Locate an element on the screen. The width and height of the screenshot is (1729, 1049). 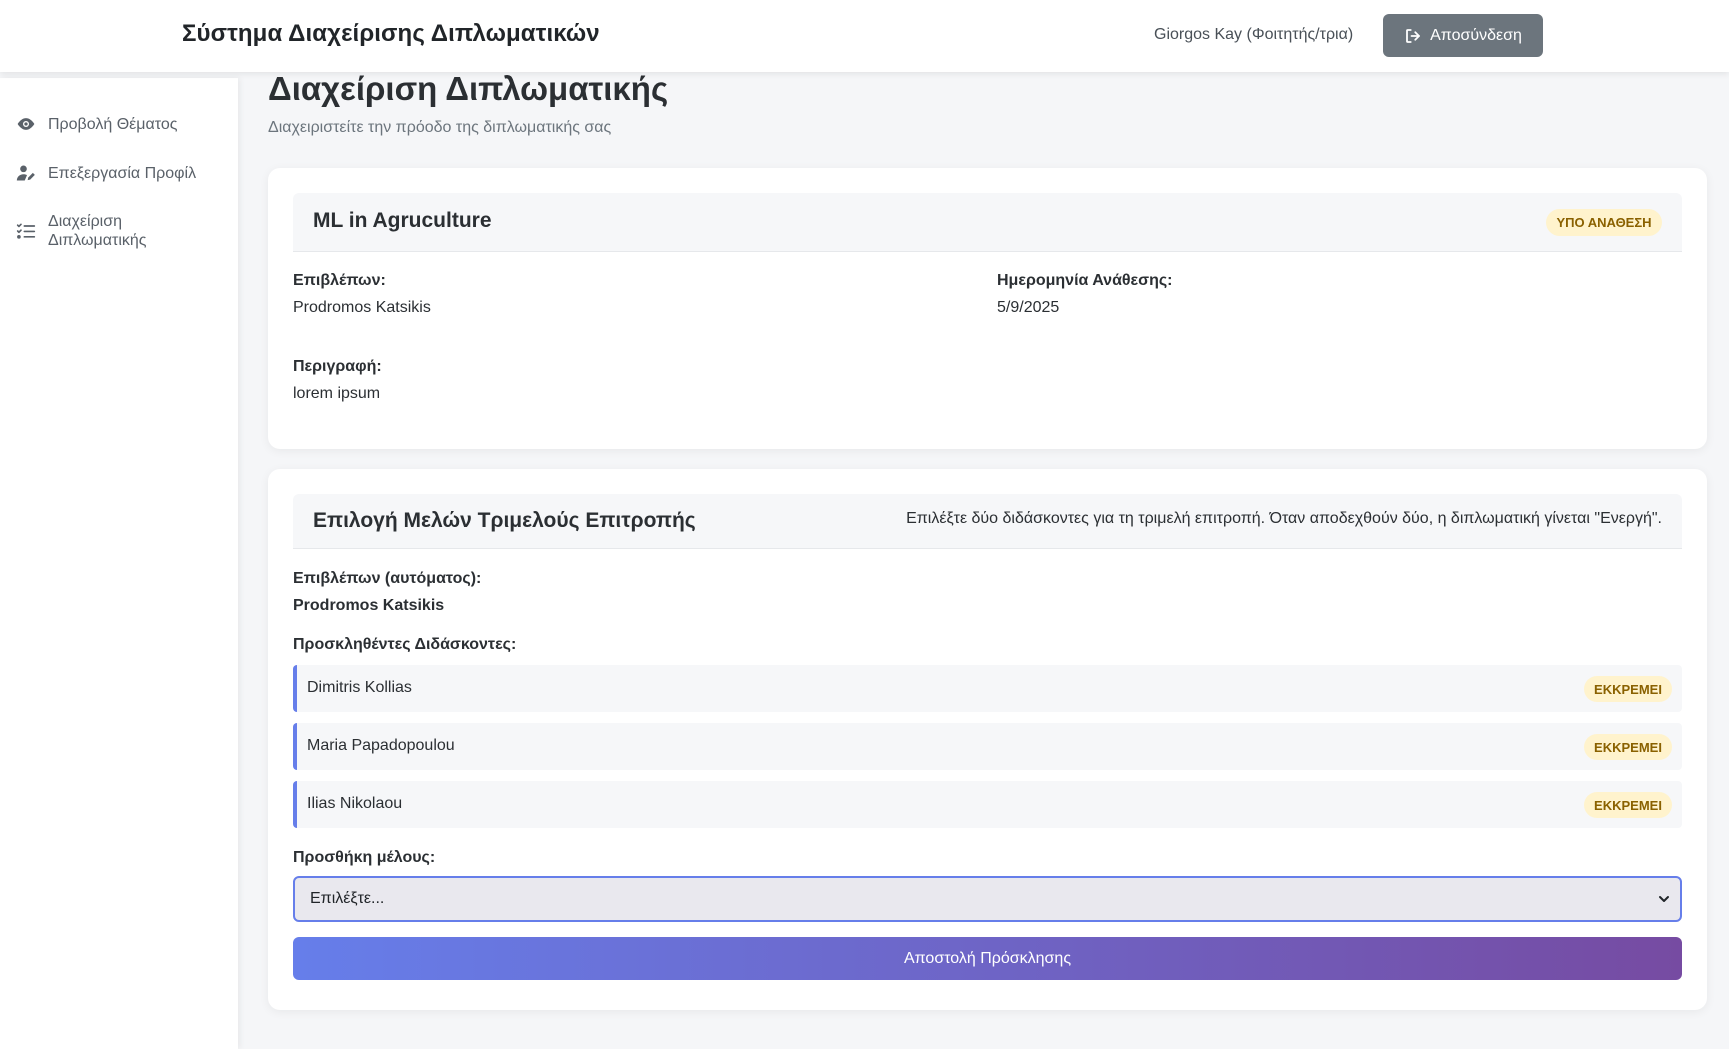
sidebar-item-view-topic: Προβολή Θέματος is located at coordinates (96, 124).